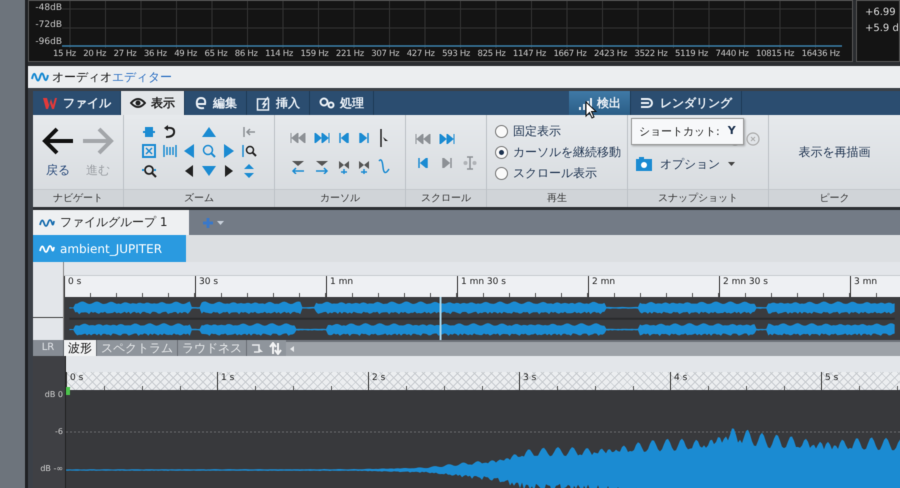  I want to click on tooltip: ショートカット: Y, so click(687, 131).